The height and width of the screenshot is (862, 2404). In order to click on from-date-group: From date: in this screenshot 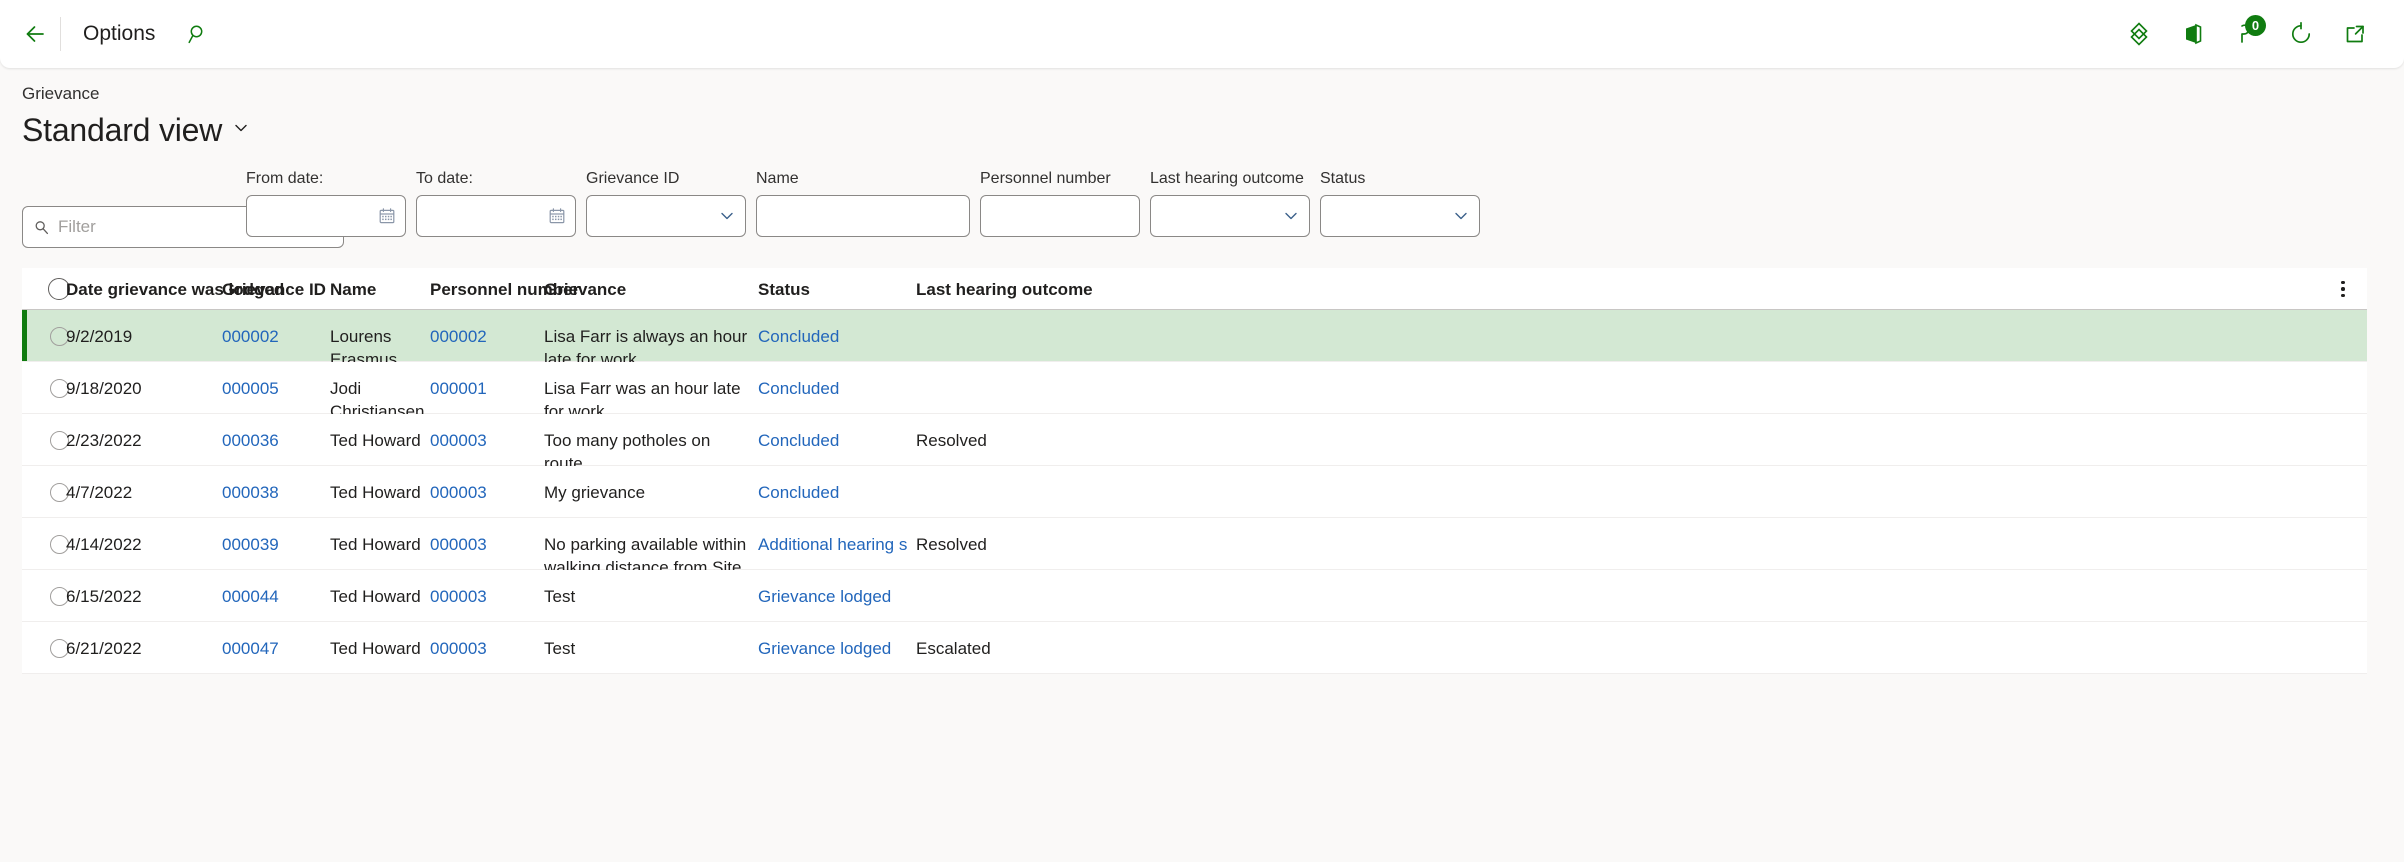, I will do `click(326, 203)`.